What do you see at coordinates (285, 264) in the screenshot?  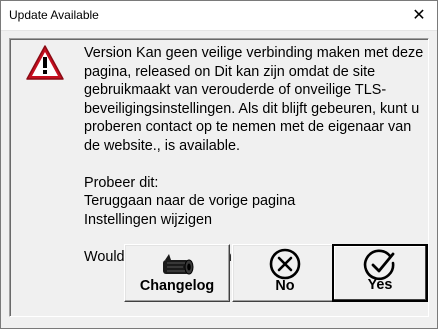 I see `circle-x-icon` at bounding box center [285, 264].